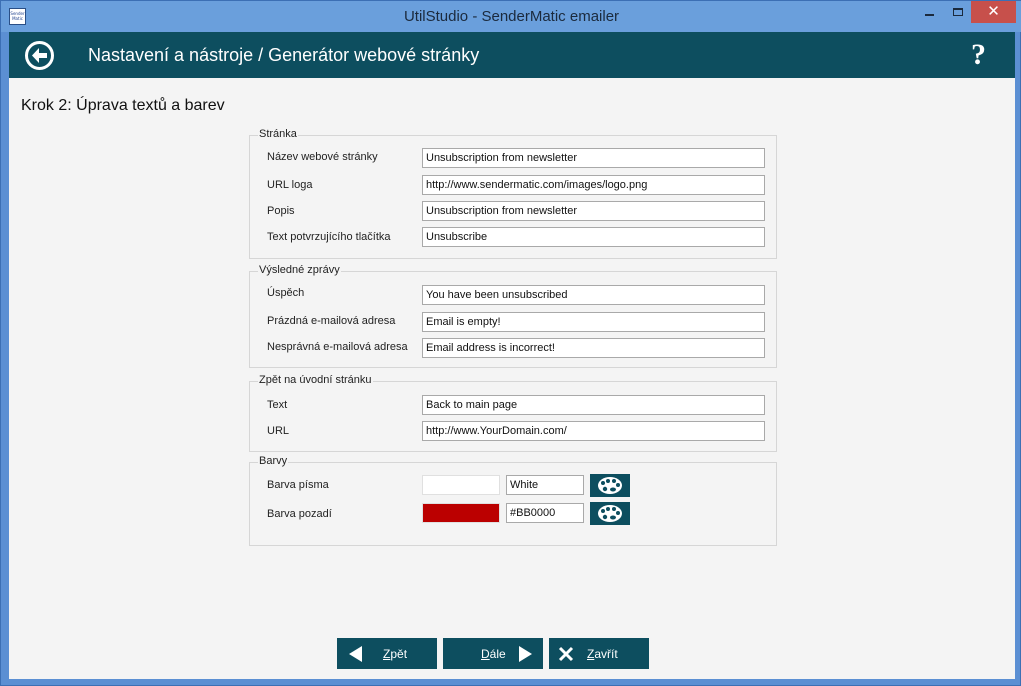  I want to click on close-window-button: ✕, so click(993, 12).